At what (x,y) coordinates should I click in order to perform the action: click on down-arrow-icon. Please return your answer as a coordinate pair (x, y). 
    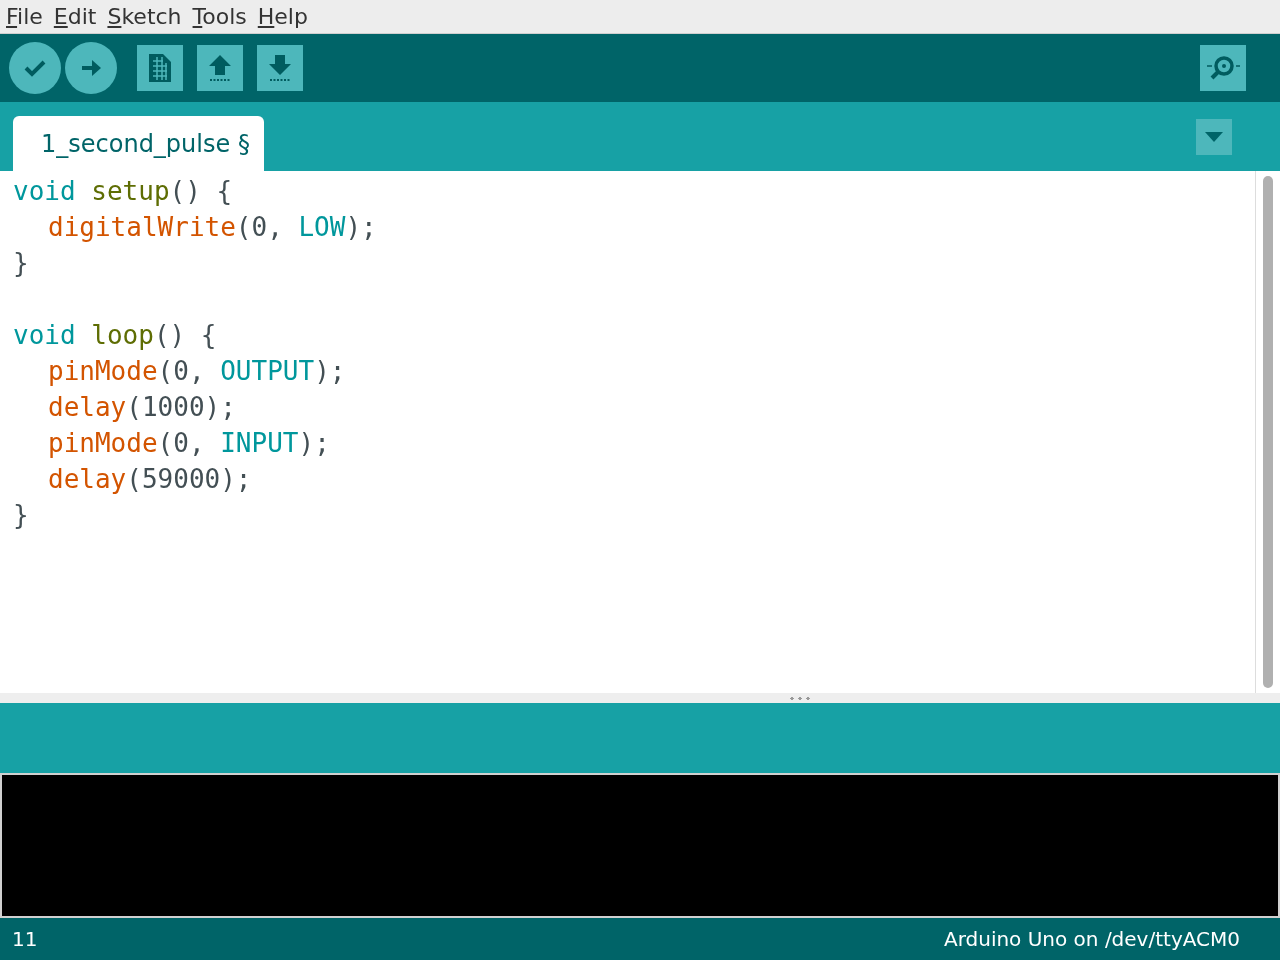
    Looking at the image, I should click on (280, 68).